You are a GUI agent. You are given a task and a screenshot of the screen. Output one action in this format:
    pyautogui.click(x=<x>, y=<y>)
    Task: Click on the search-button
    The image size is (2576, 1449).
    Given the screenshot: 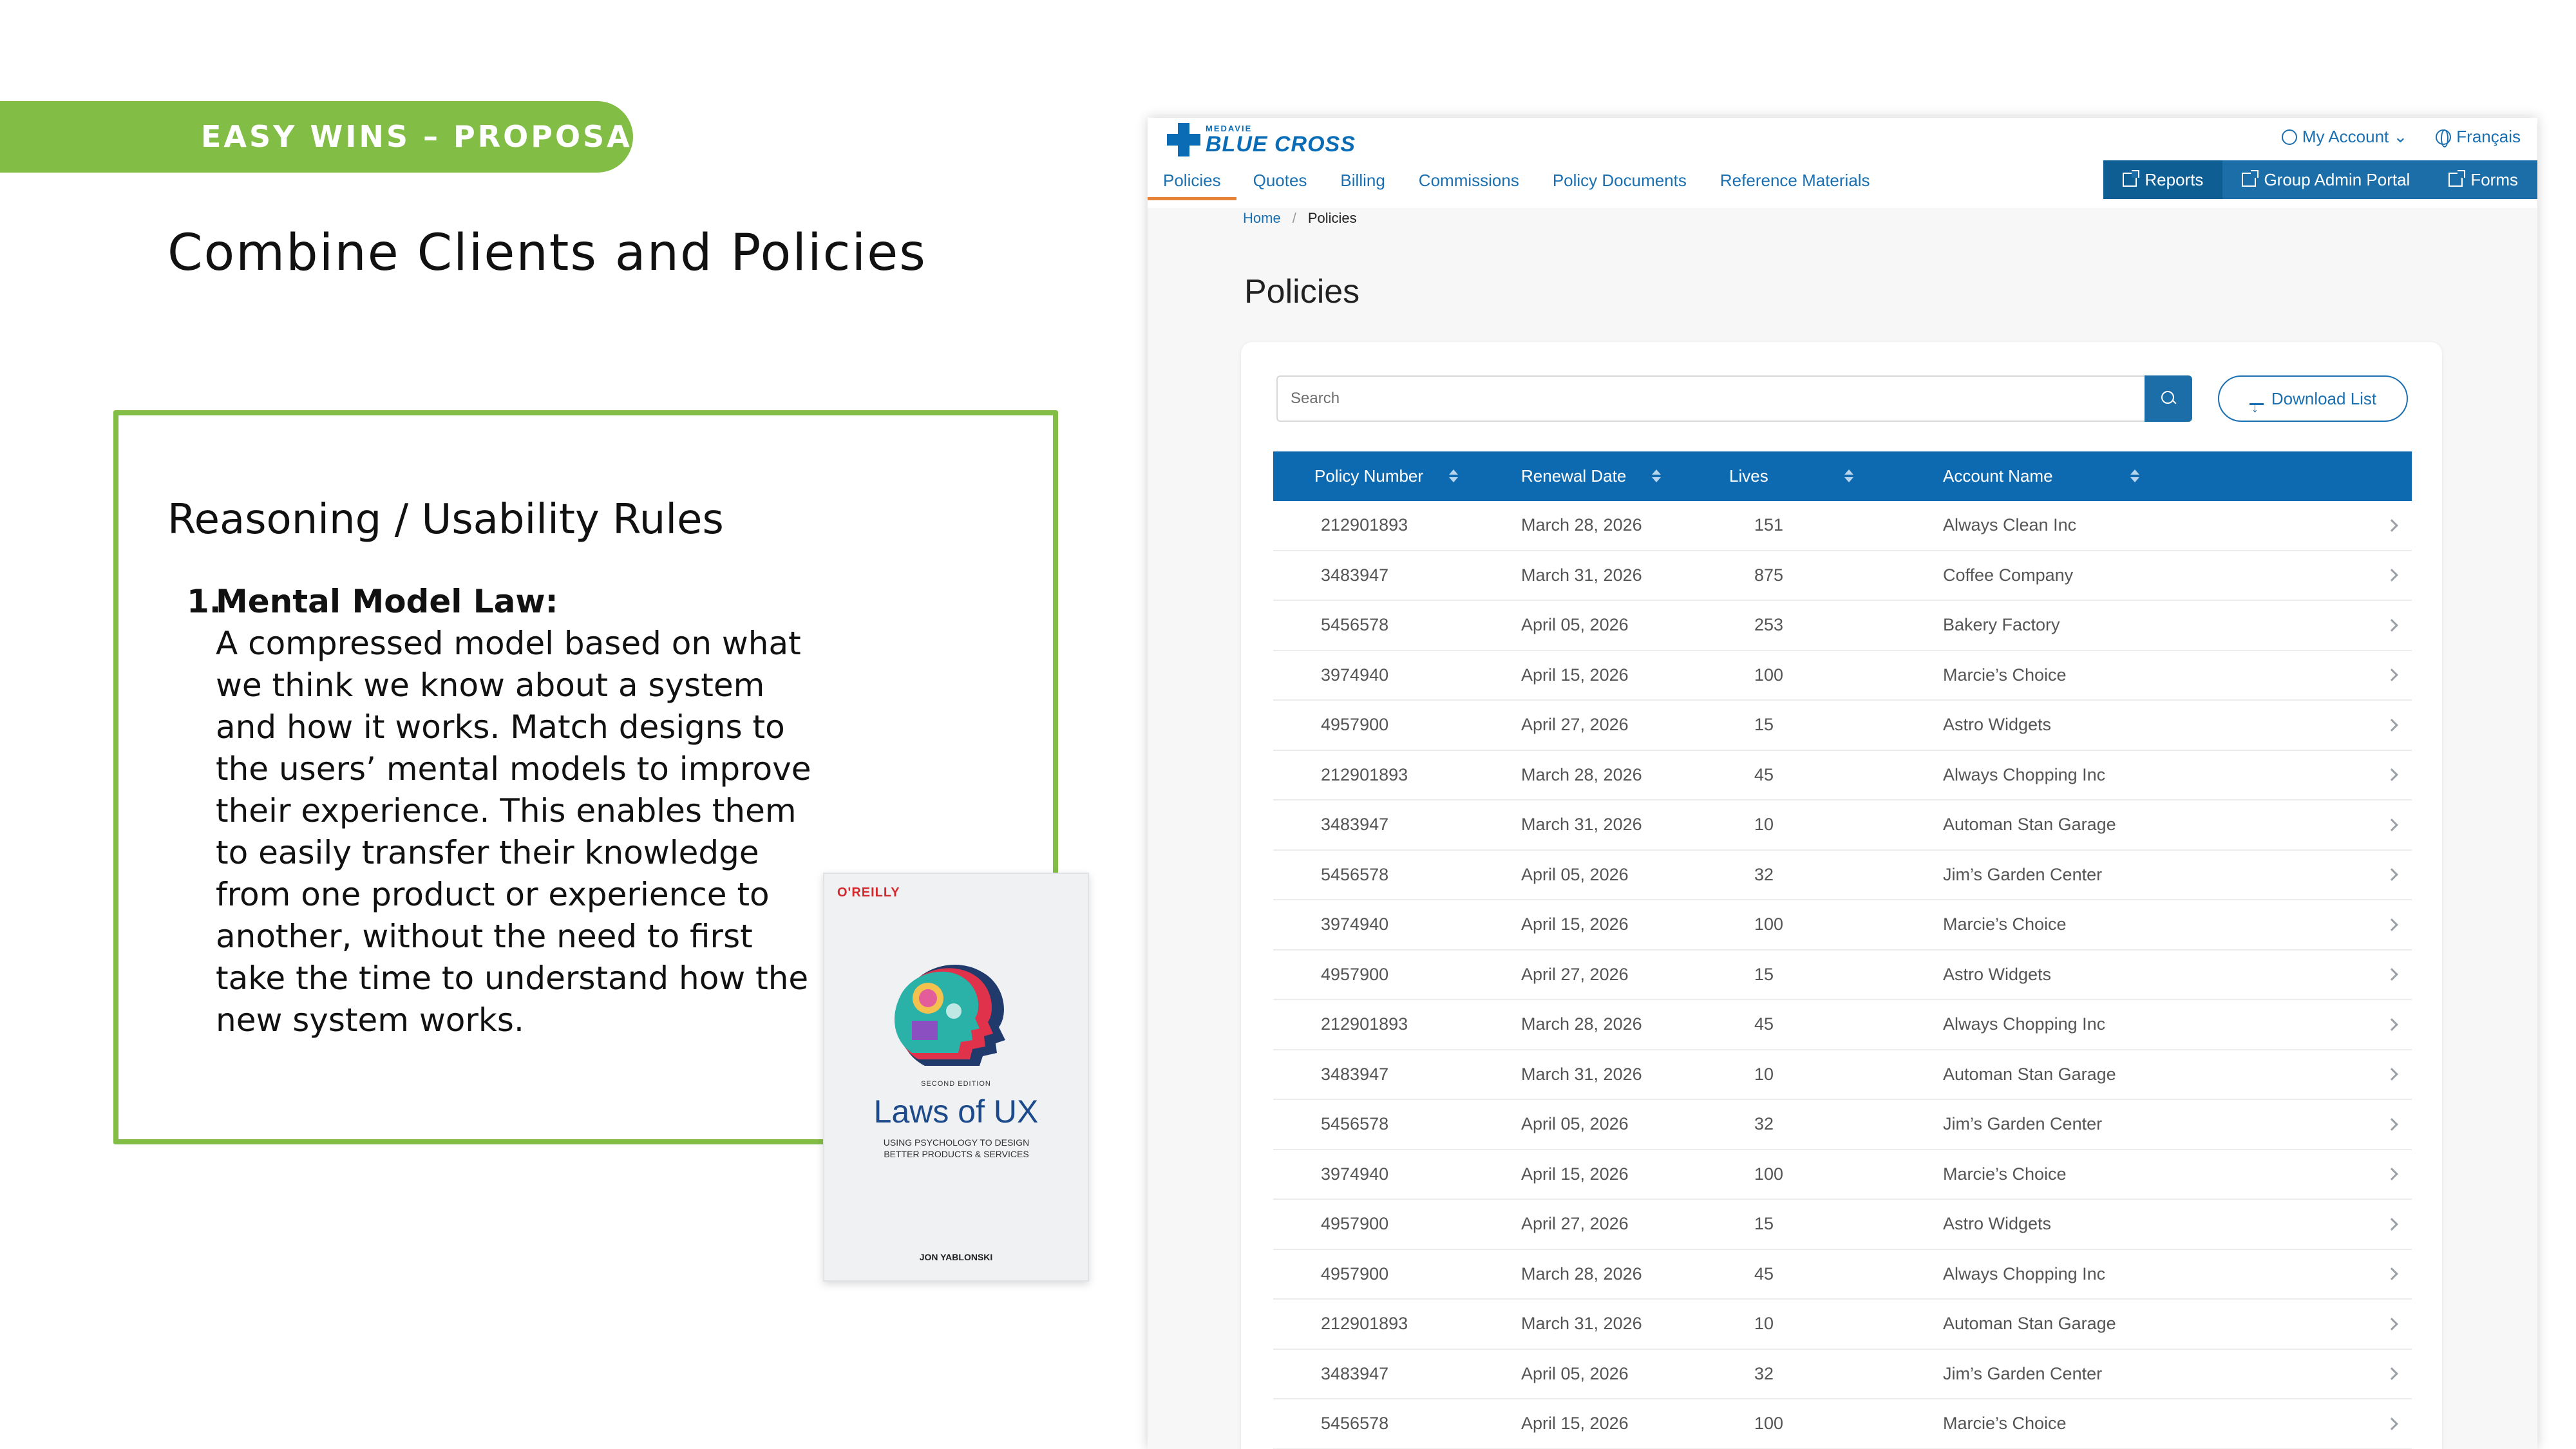 What is the action you would take?
    pyautogui.click(x=2168, y=399)
    